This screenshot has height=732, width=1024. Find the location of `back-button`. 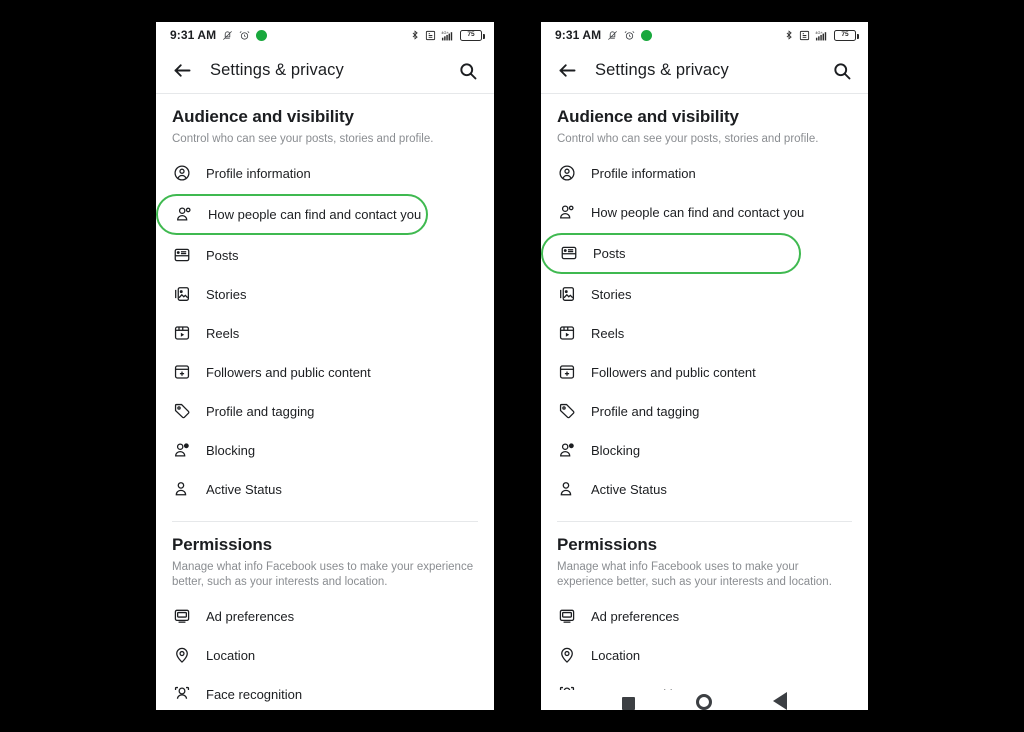

back-button is located at coordinates (780, 701).